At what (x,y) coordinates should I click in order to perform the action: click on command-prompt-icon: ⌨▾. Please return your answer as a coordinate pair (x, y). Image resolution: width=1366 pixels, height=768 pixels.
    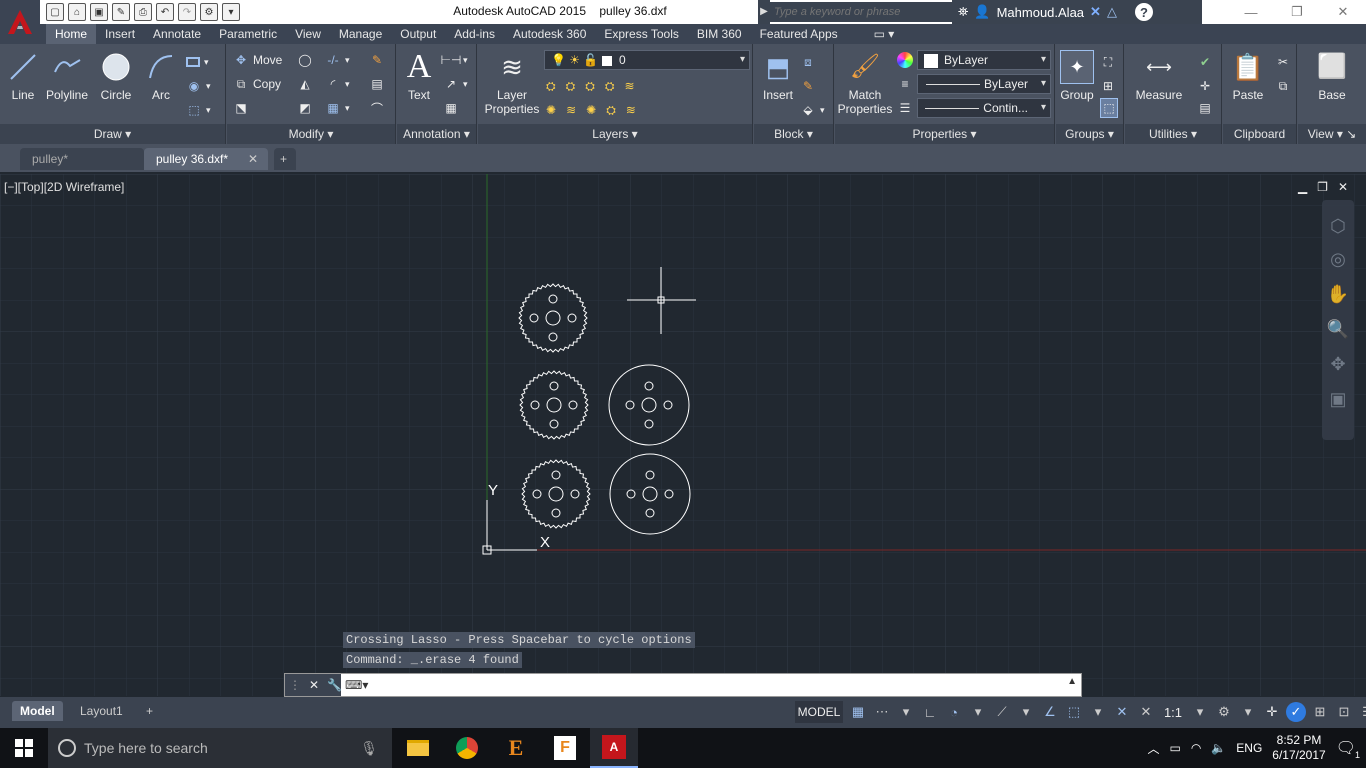
    Looking at the image, I should click on (356, 685).